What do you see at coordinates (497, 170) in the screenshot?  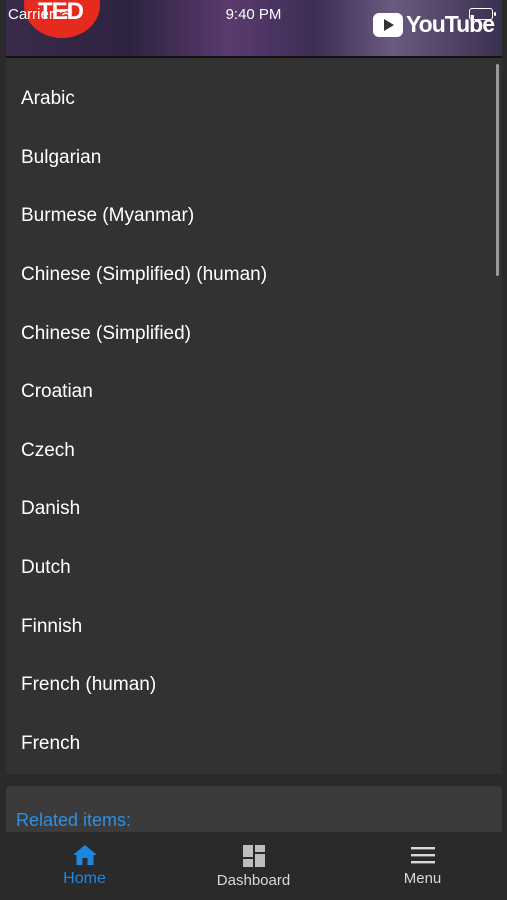 I see `list-scrollbar` at bounding box center [497, 170].